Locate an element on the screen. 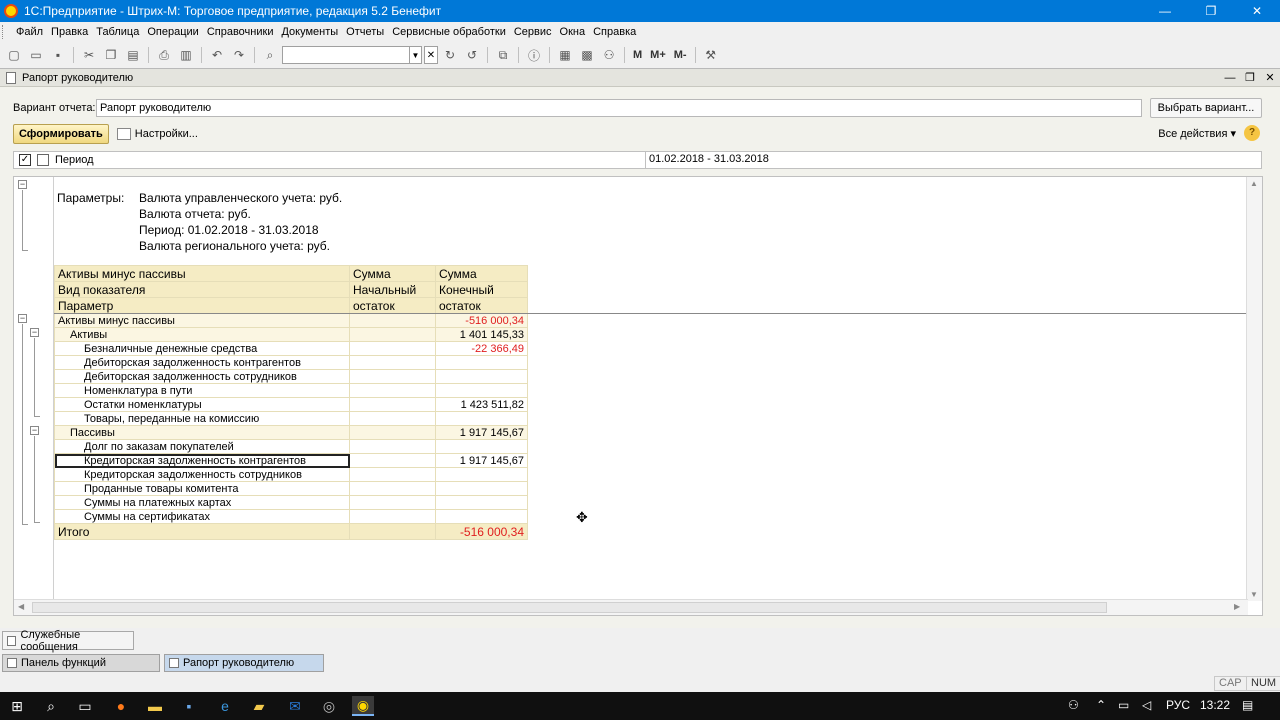  firefox-icon: ● is located at coordinates (121, 706).